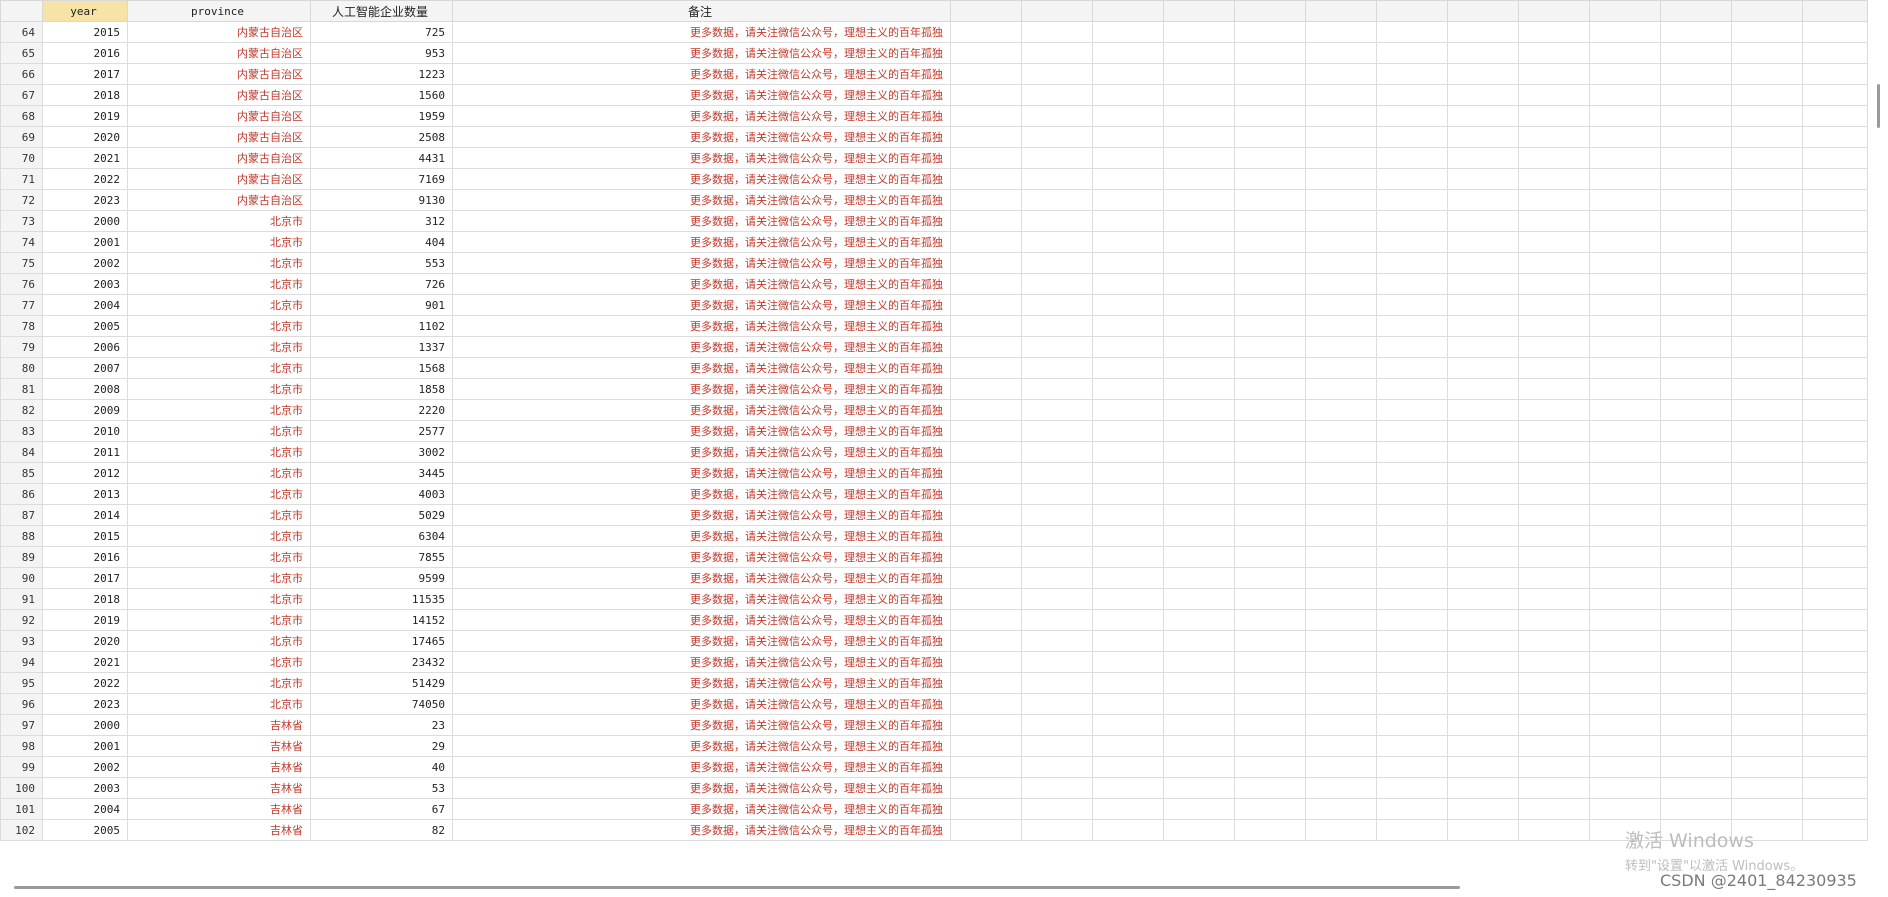 Image resolution: width=1888 pixels, height=897 pixels. What do you see at coordinates (381, 158) in the screenshot?
I see `cell-count: 4431` at bounding box center [381, 158].